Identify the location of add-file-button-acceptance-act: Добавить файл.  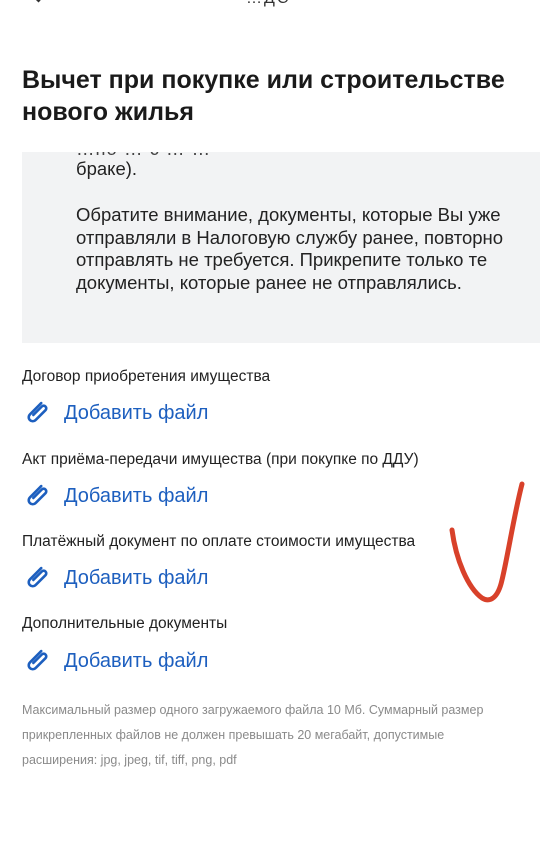
(115, 496).